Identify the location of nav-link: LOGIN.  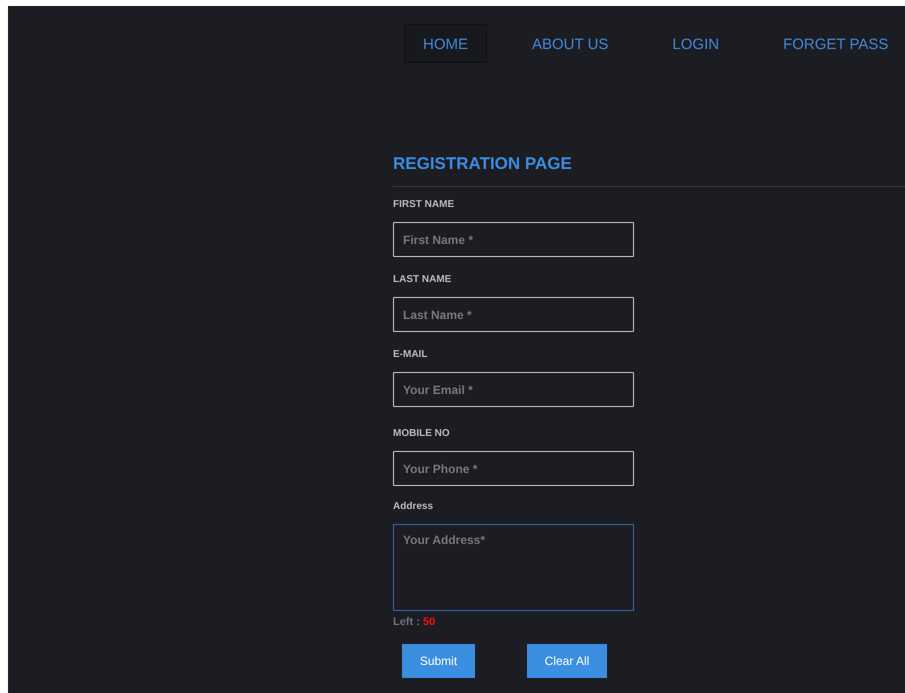
(695, 43).